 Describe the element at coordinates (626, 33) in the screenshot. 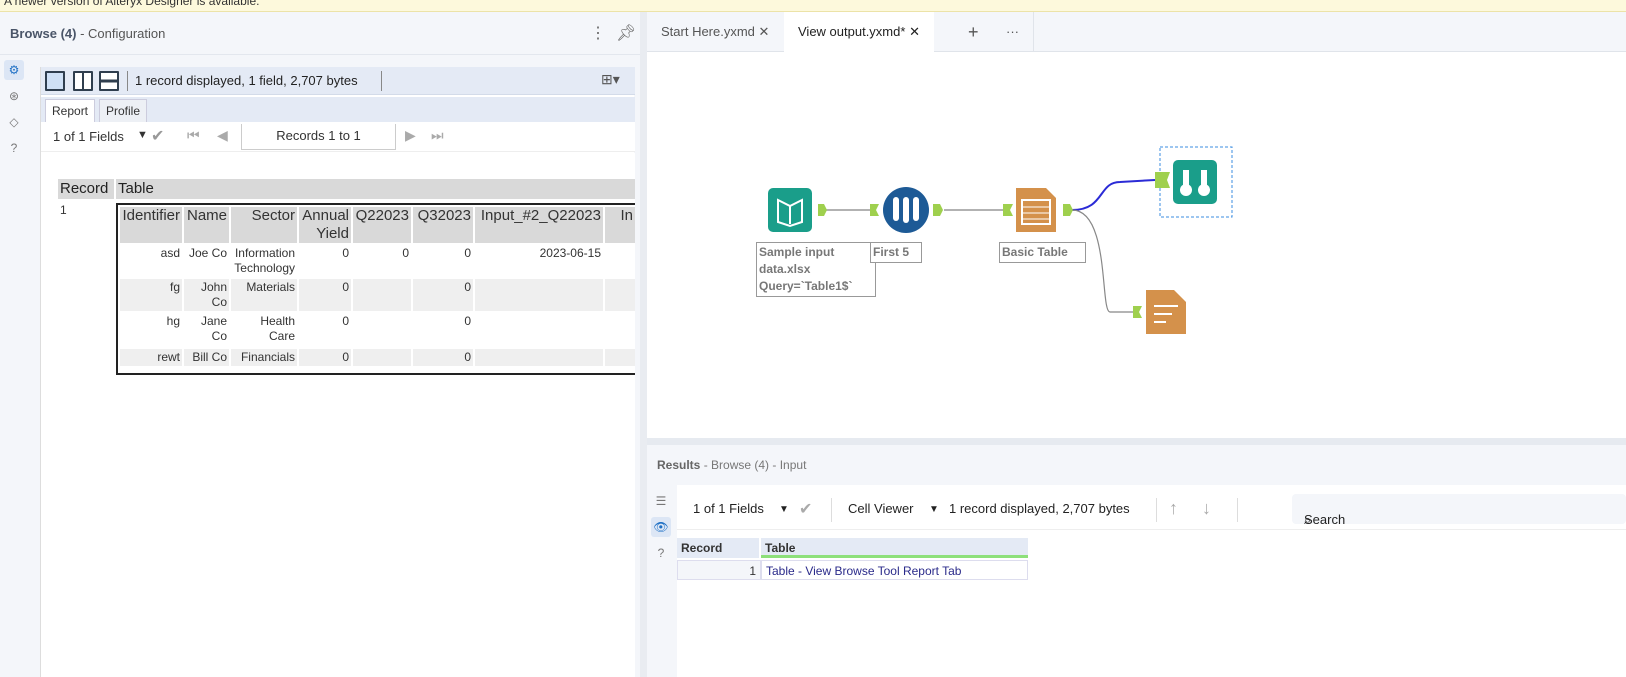

I see `pin-icon: 📌︎` at that location.